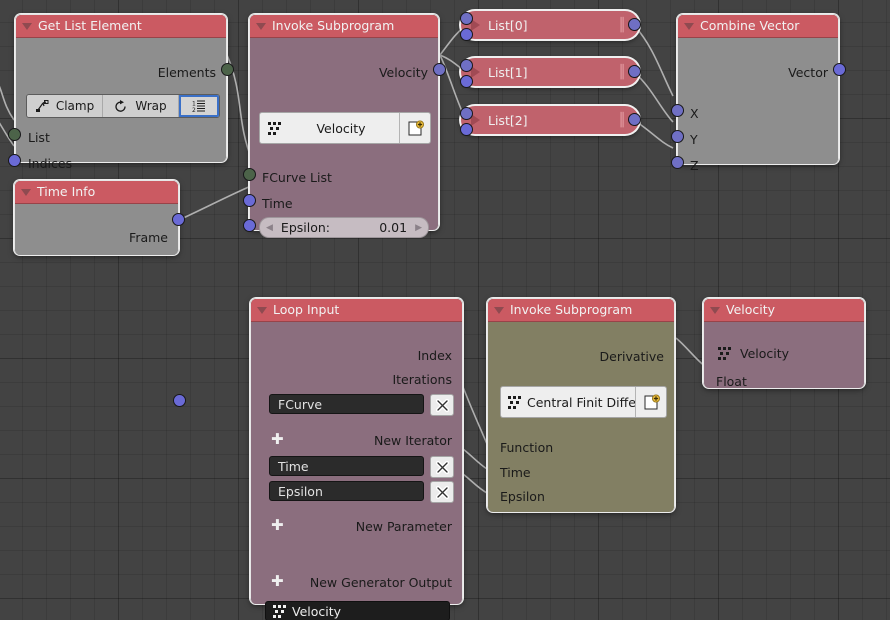 This screenshot has height=620, width=890. I want to click on node-velocity-group: Velocity Velocity Float, so click(784, 343).